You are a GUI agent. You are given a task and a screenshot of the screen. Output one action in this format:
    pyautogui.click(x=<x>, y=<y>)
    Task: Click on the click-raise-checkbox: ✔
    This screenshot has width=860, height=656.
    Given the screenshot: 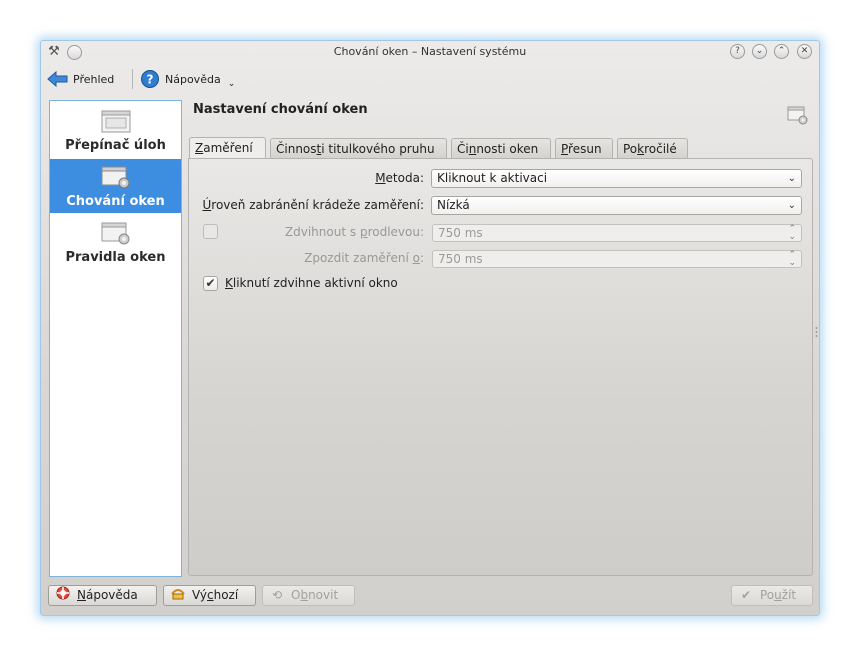 What is the action you would take?
    pyautogui.click(x=210, y=283)
    